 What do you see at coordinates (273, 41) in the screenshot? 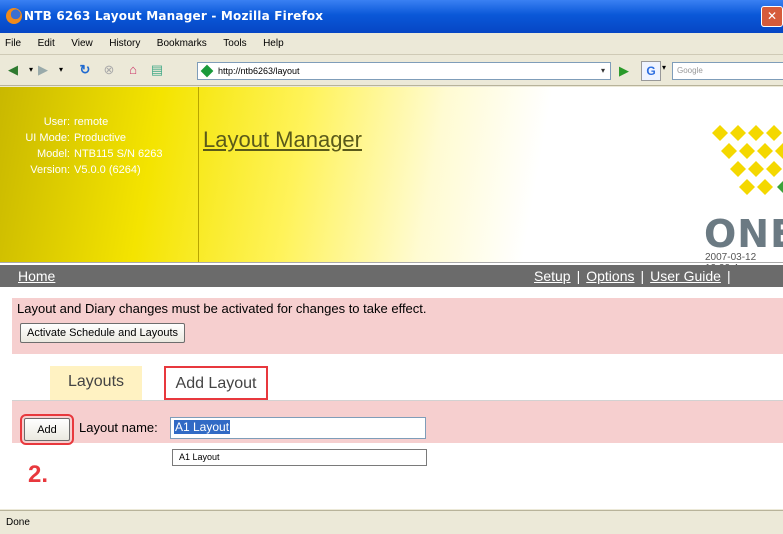
I see `menu-help: Help` at bounding box center [273, 41].